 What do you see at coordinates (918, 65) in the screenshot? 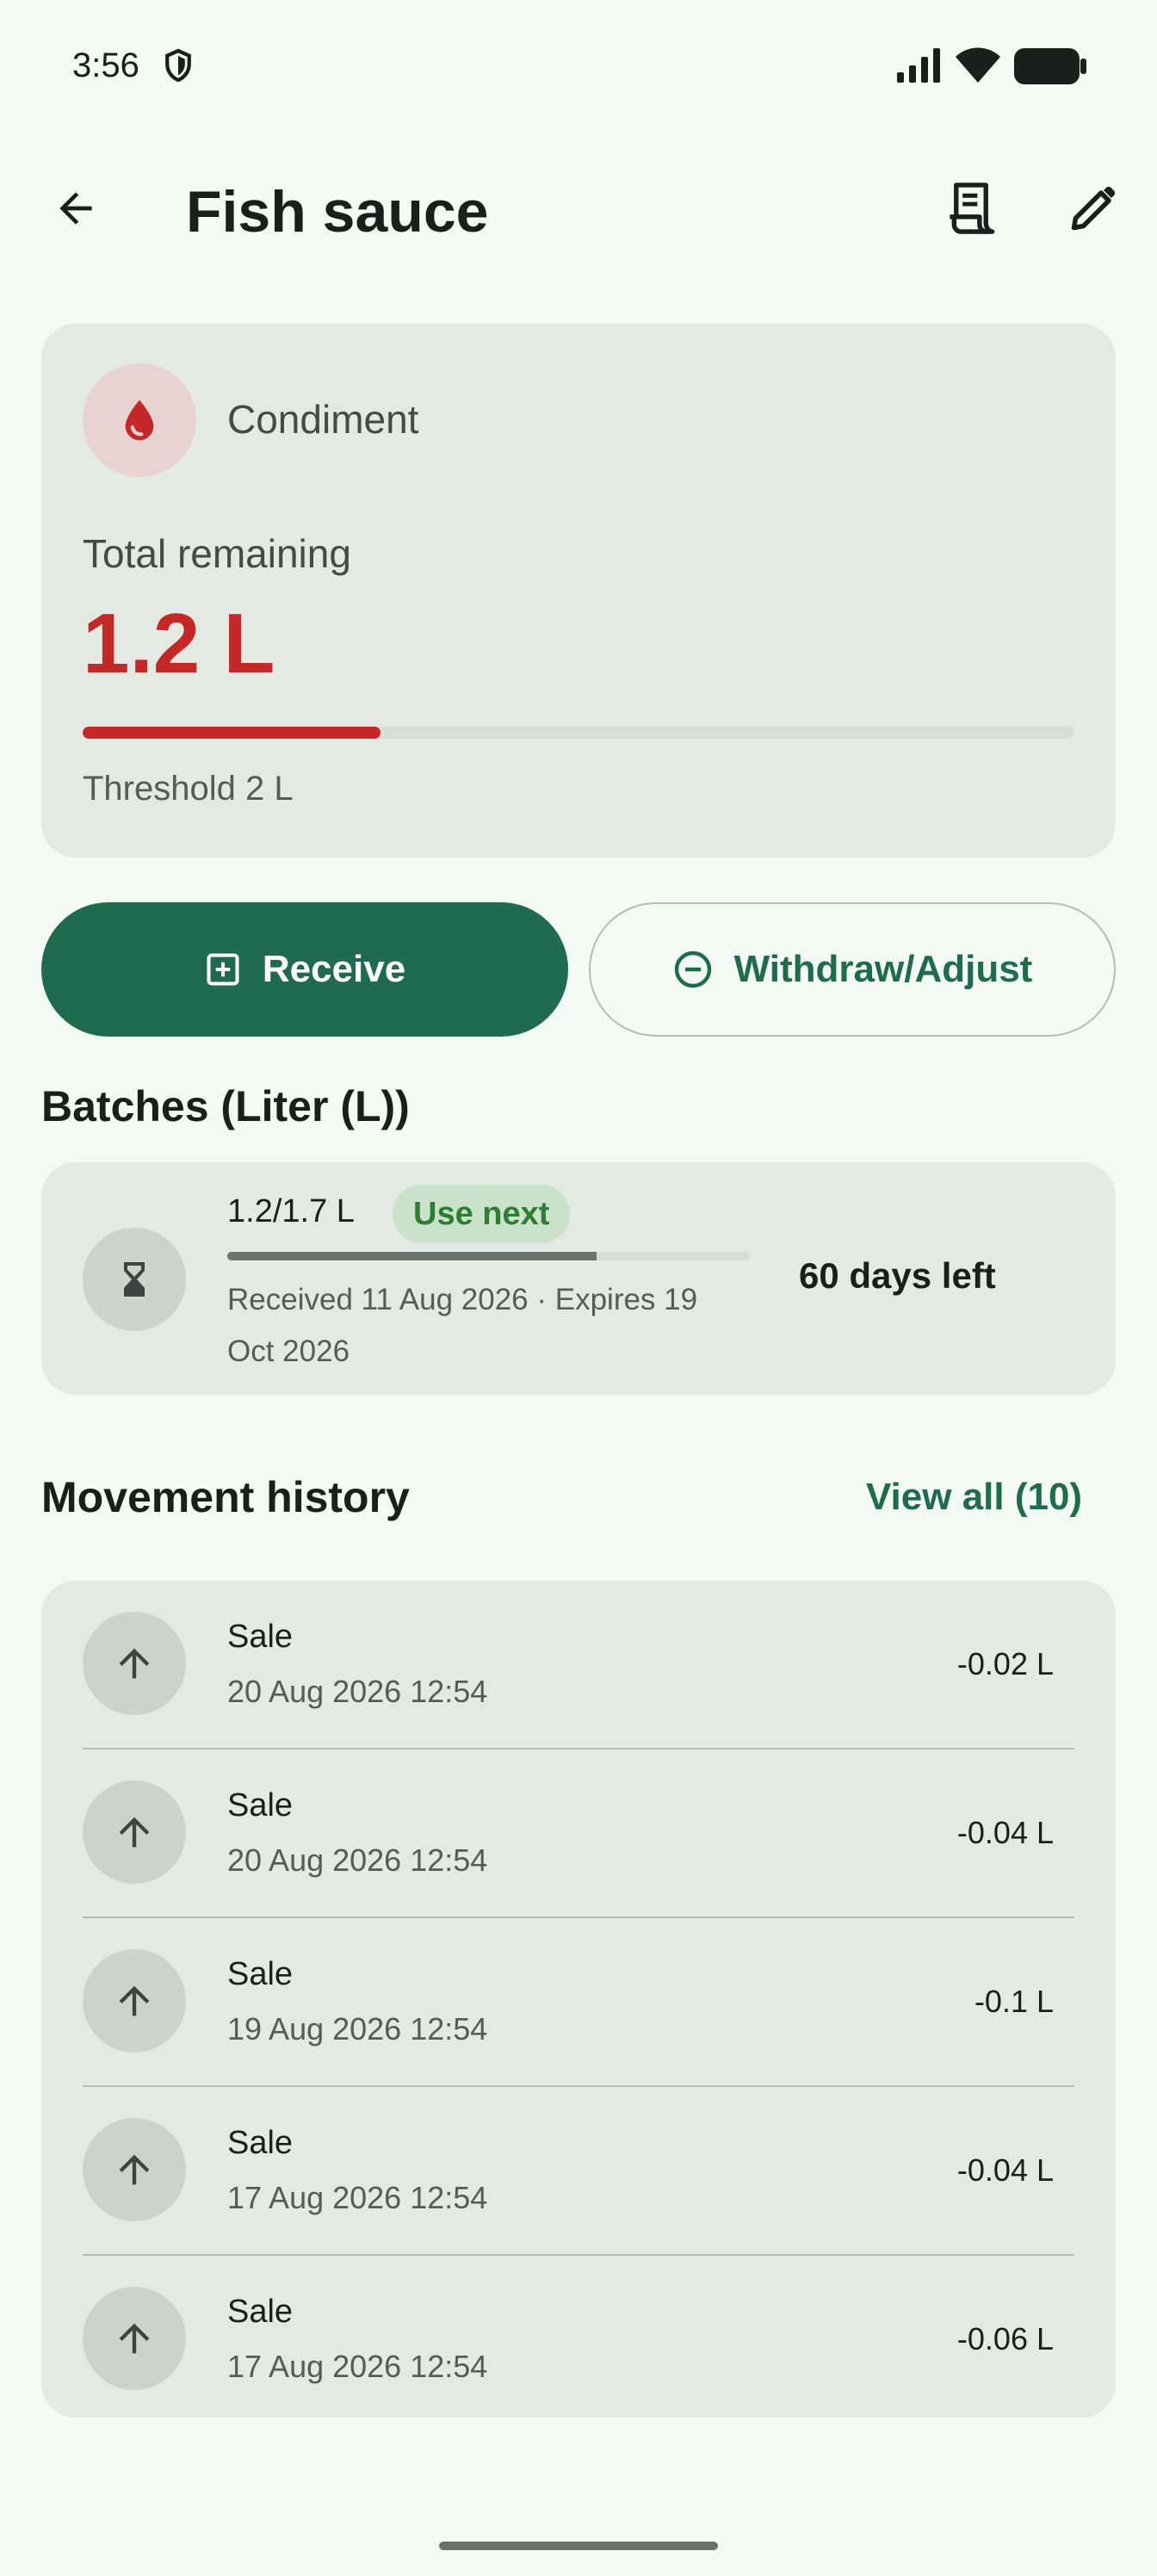
I see `cellular-signal-icon` at bounding box center [918, 65].